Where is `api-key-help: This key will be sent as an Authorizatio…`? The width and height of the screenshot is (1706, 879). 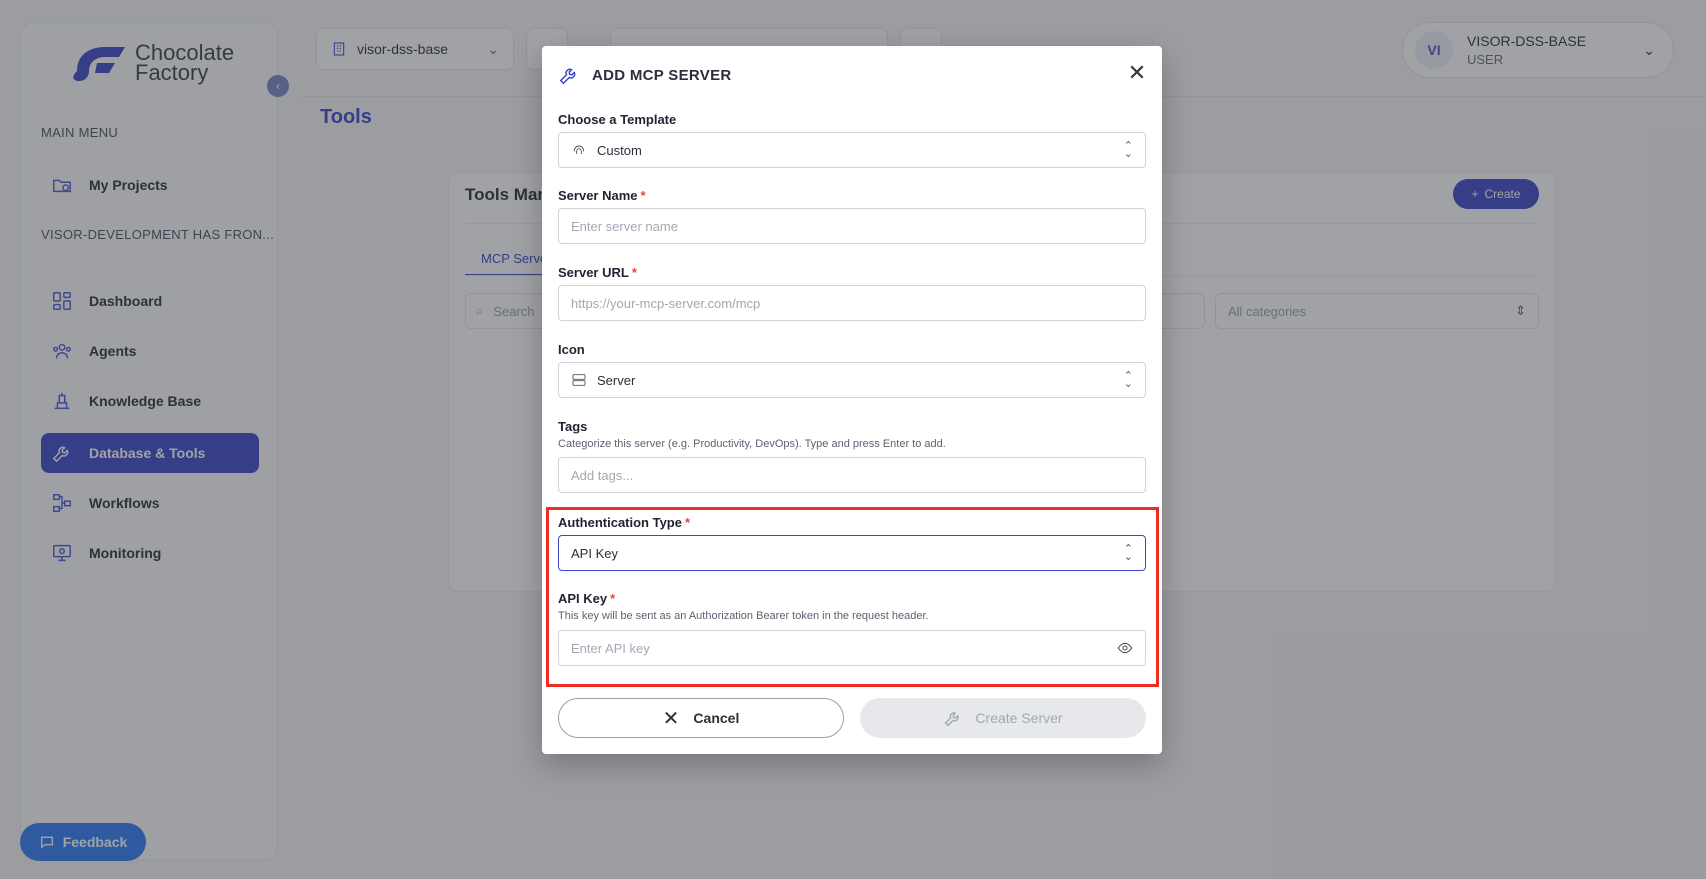
api-key-help: This key will be sent as an Authorizatio… is located at coordinates (743, 616).